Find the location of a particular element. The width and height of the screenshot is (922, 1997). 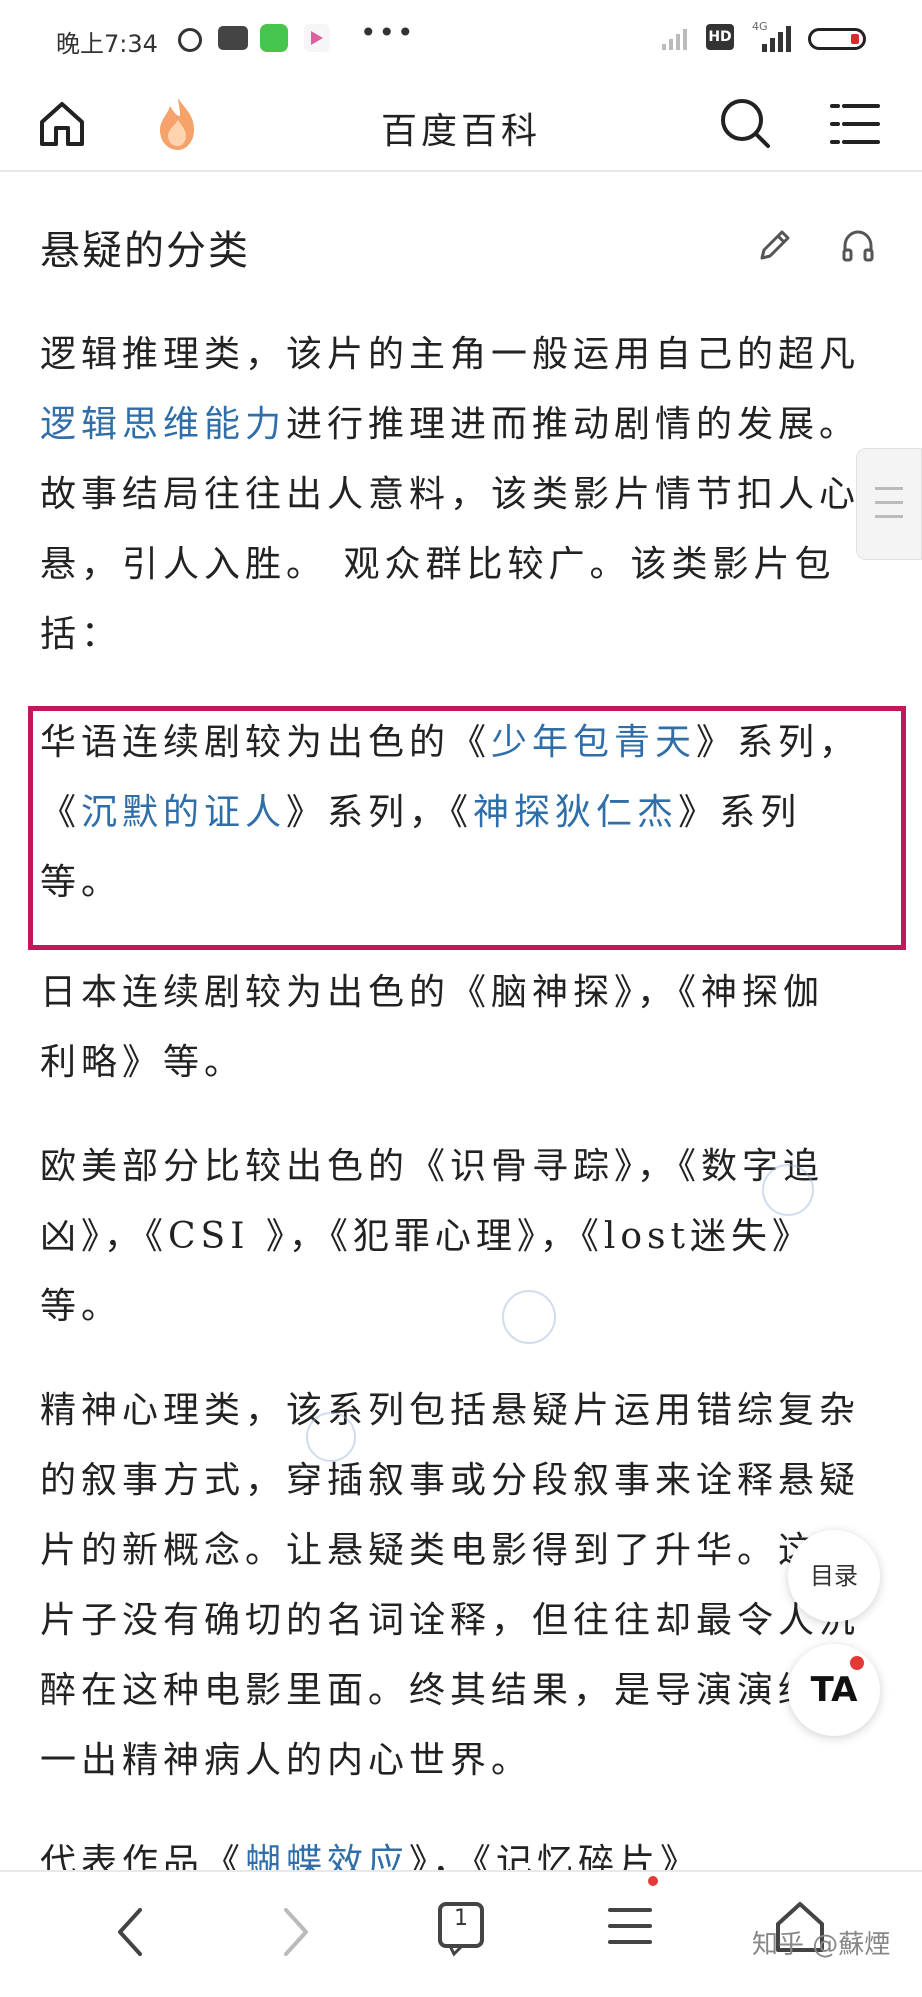

paragraph-representative-works: 代表作品《蝴蝶效应》，《记忆碎片》 is located at coordinates (451, 1849).